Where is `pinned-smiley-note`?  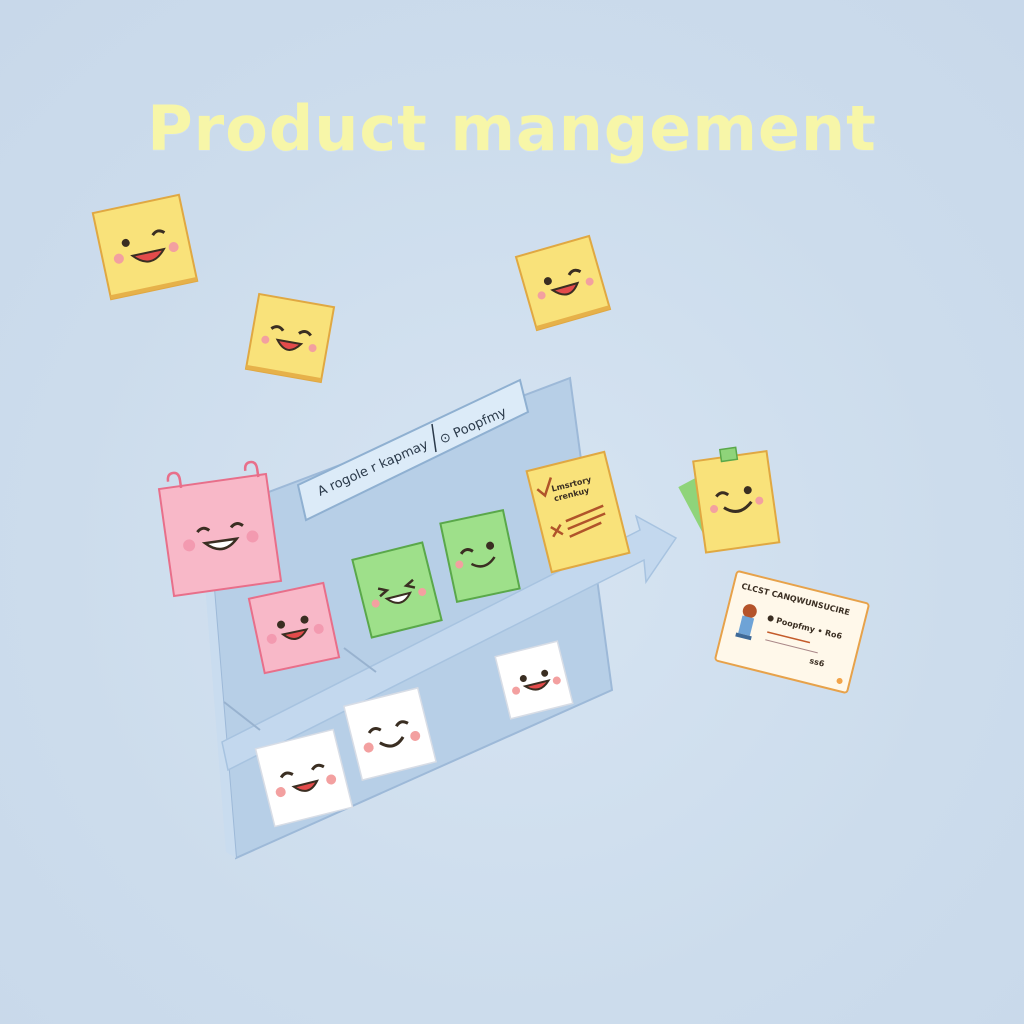 pinned-smiley-note is located at coordinates (734, 500).